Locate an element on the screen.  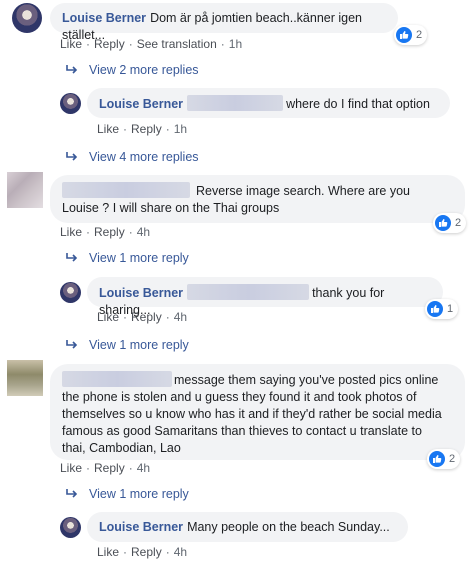
reaction-number: 1 is located at coordinates (450, 309).